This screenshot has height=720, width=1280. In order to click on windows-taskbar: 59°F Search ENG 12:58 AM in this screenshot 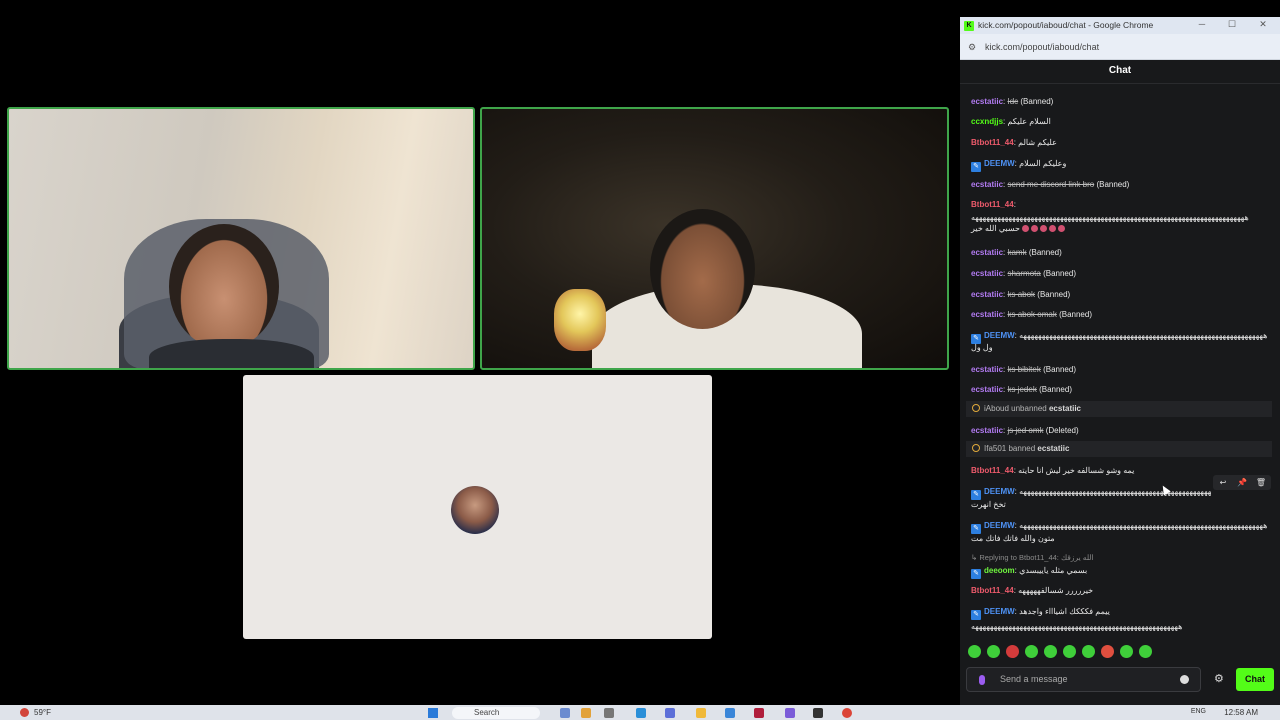, I will do `click(640, 712)`.